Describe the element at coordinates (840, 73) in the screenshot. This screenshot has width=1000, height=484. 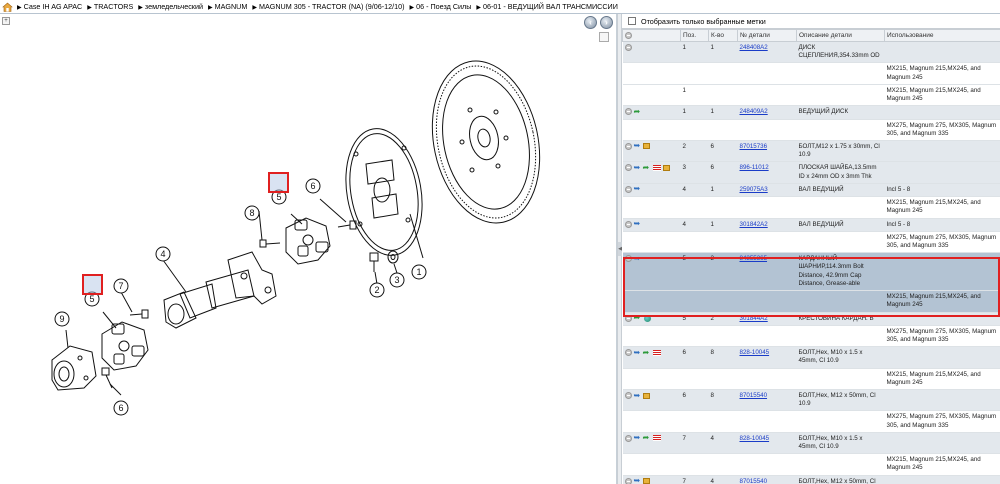
I see `cell-description` at that location.